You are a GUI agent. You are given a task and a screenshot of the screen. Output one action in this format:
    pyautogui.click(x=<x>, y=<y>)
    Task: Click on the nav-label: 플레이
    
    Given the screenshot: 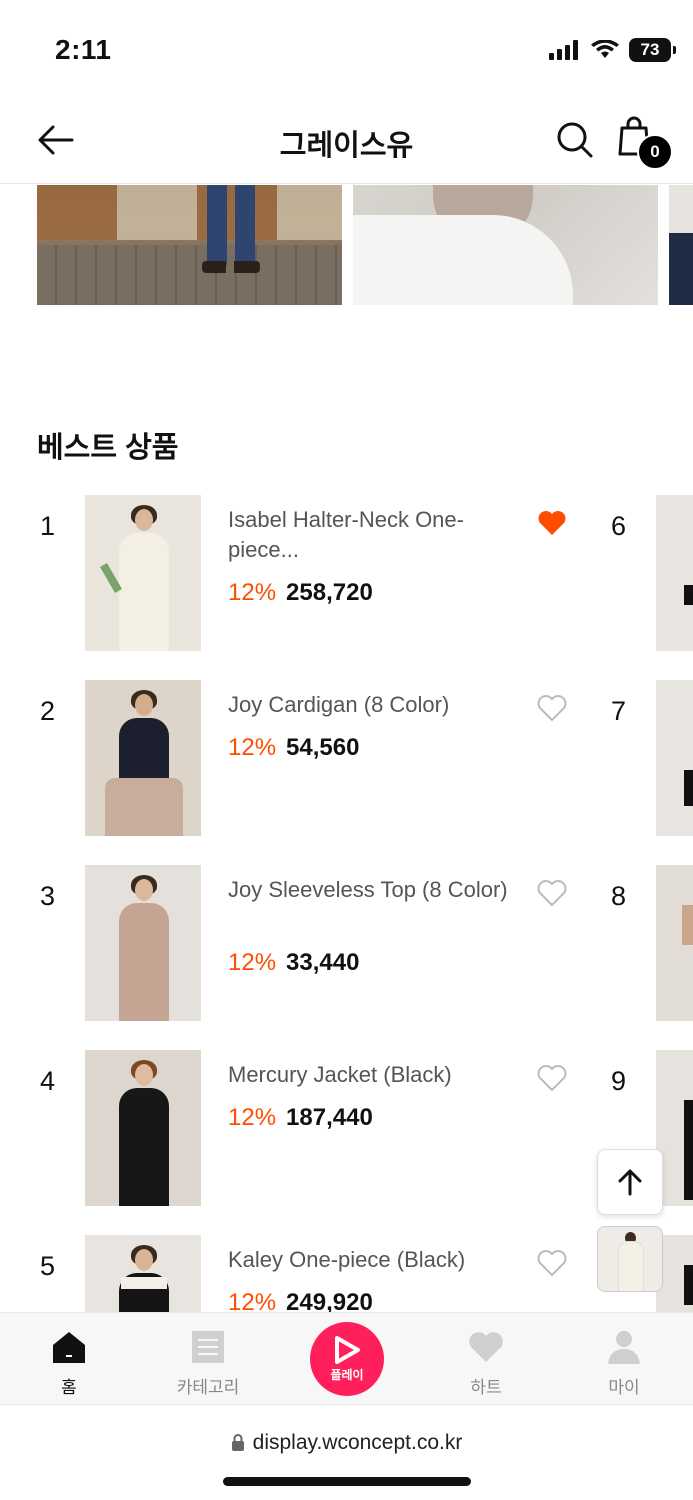 What is the action you would take?
    pyautogui.click(x=347, y=1375)
    